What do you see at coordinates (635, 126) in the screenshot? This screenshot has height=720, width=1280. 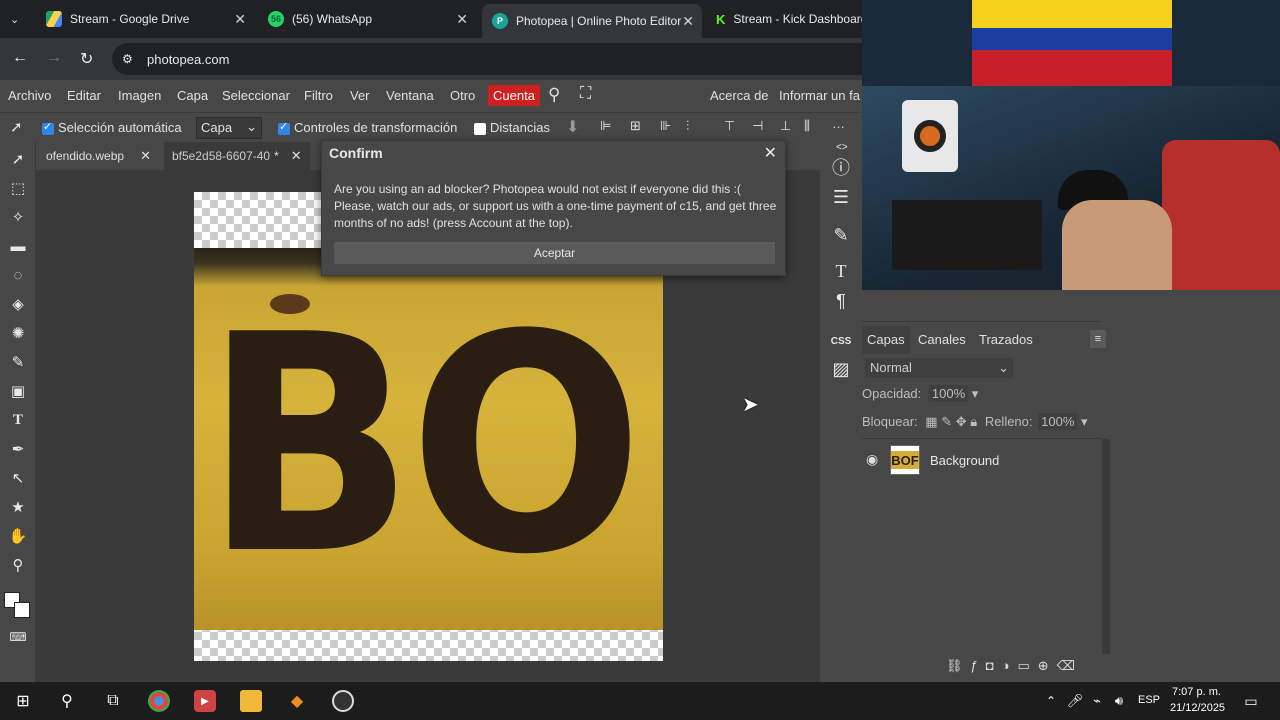 I see `align-center-icon: ⊞` at bounding box center [635, 126].